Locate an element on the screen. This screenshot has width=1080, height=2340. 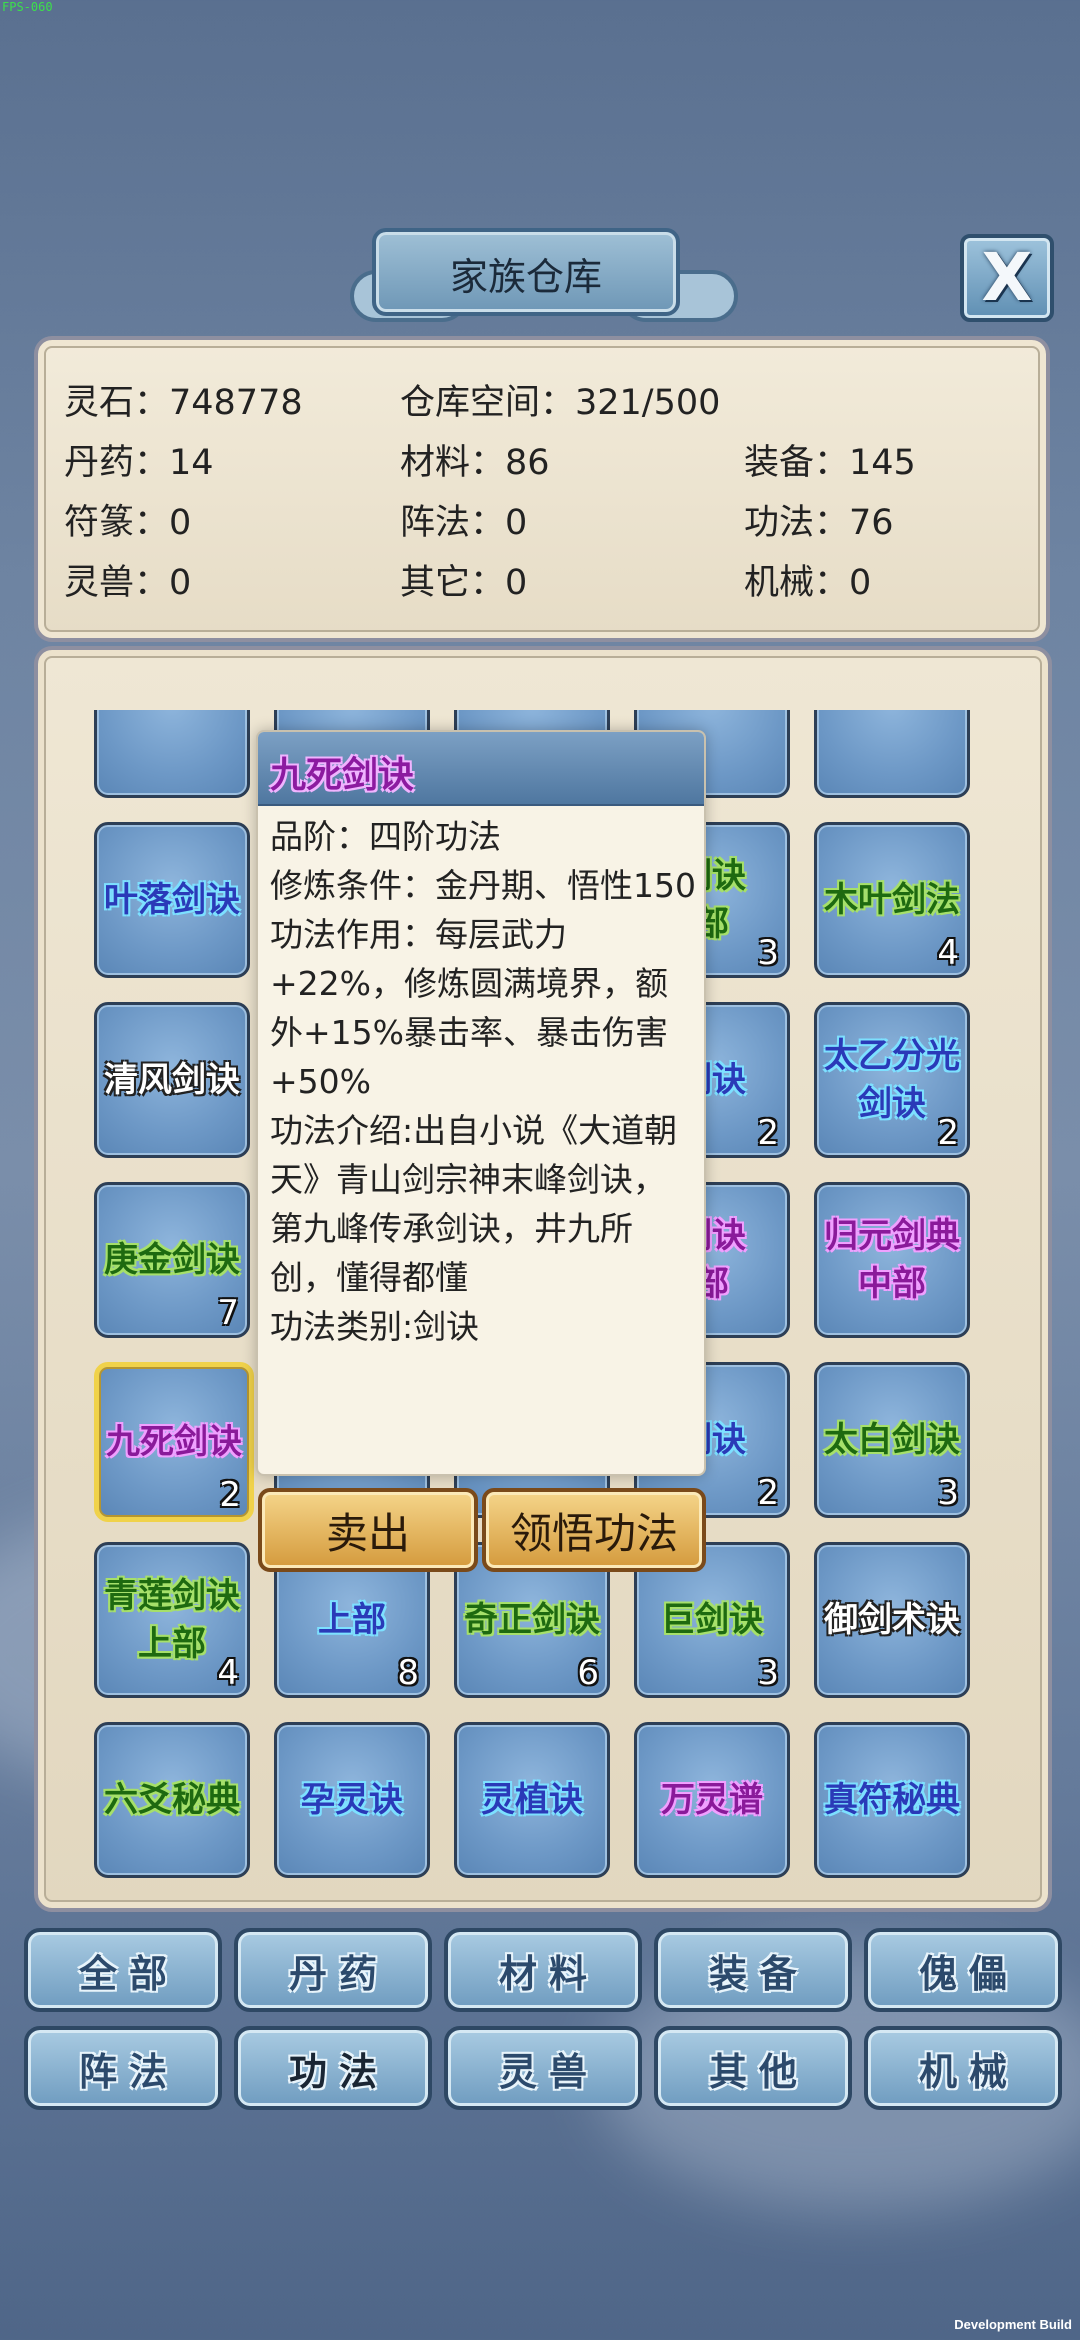
stat-equipment: 装备：145 is located at coordinates (830, 463).